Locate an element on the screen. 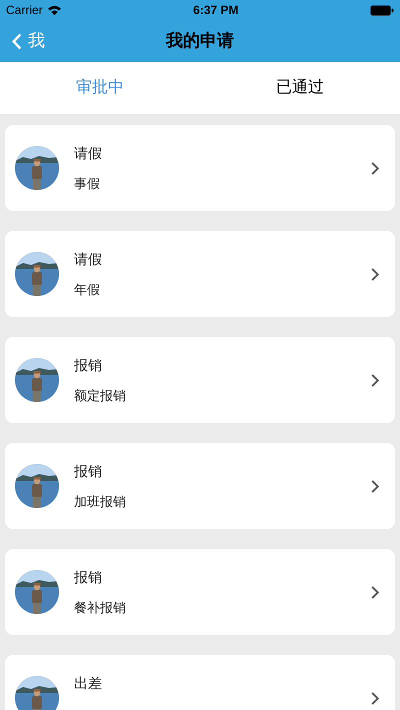  request-card: 出差 is located at coordinates (200, 682).